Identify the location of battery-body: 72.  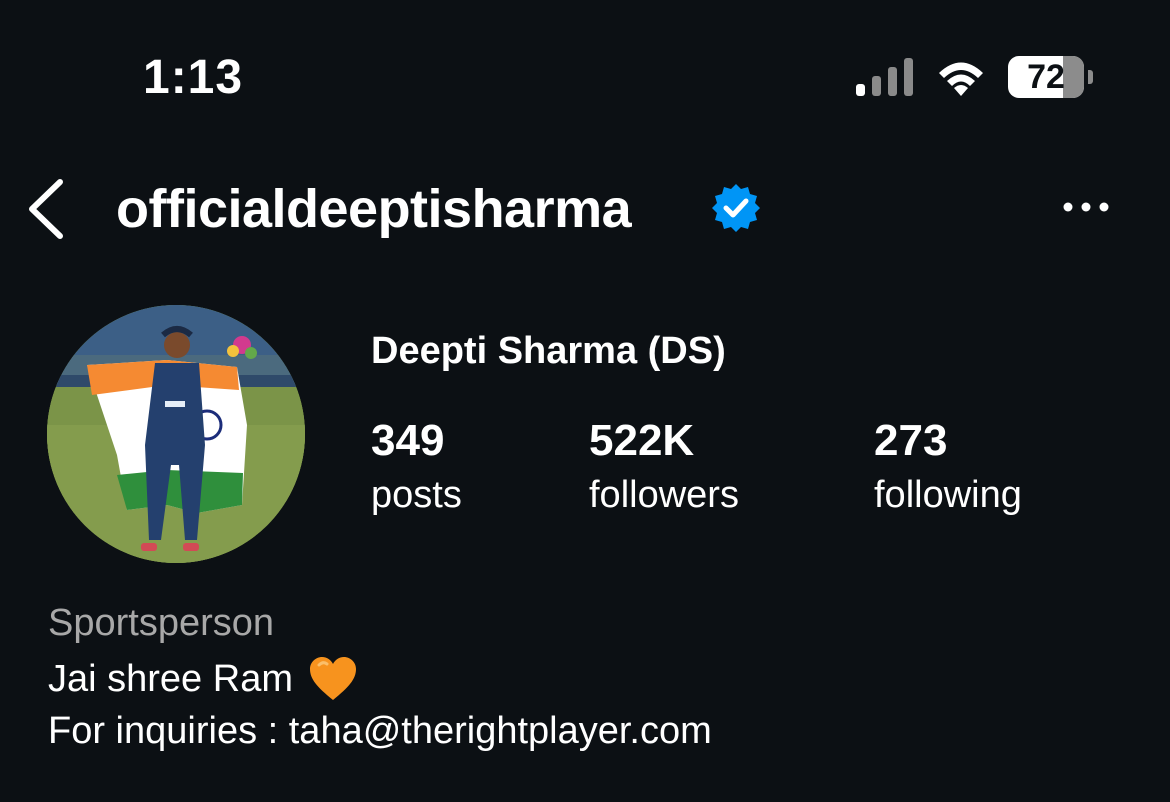
(1046, 77).